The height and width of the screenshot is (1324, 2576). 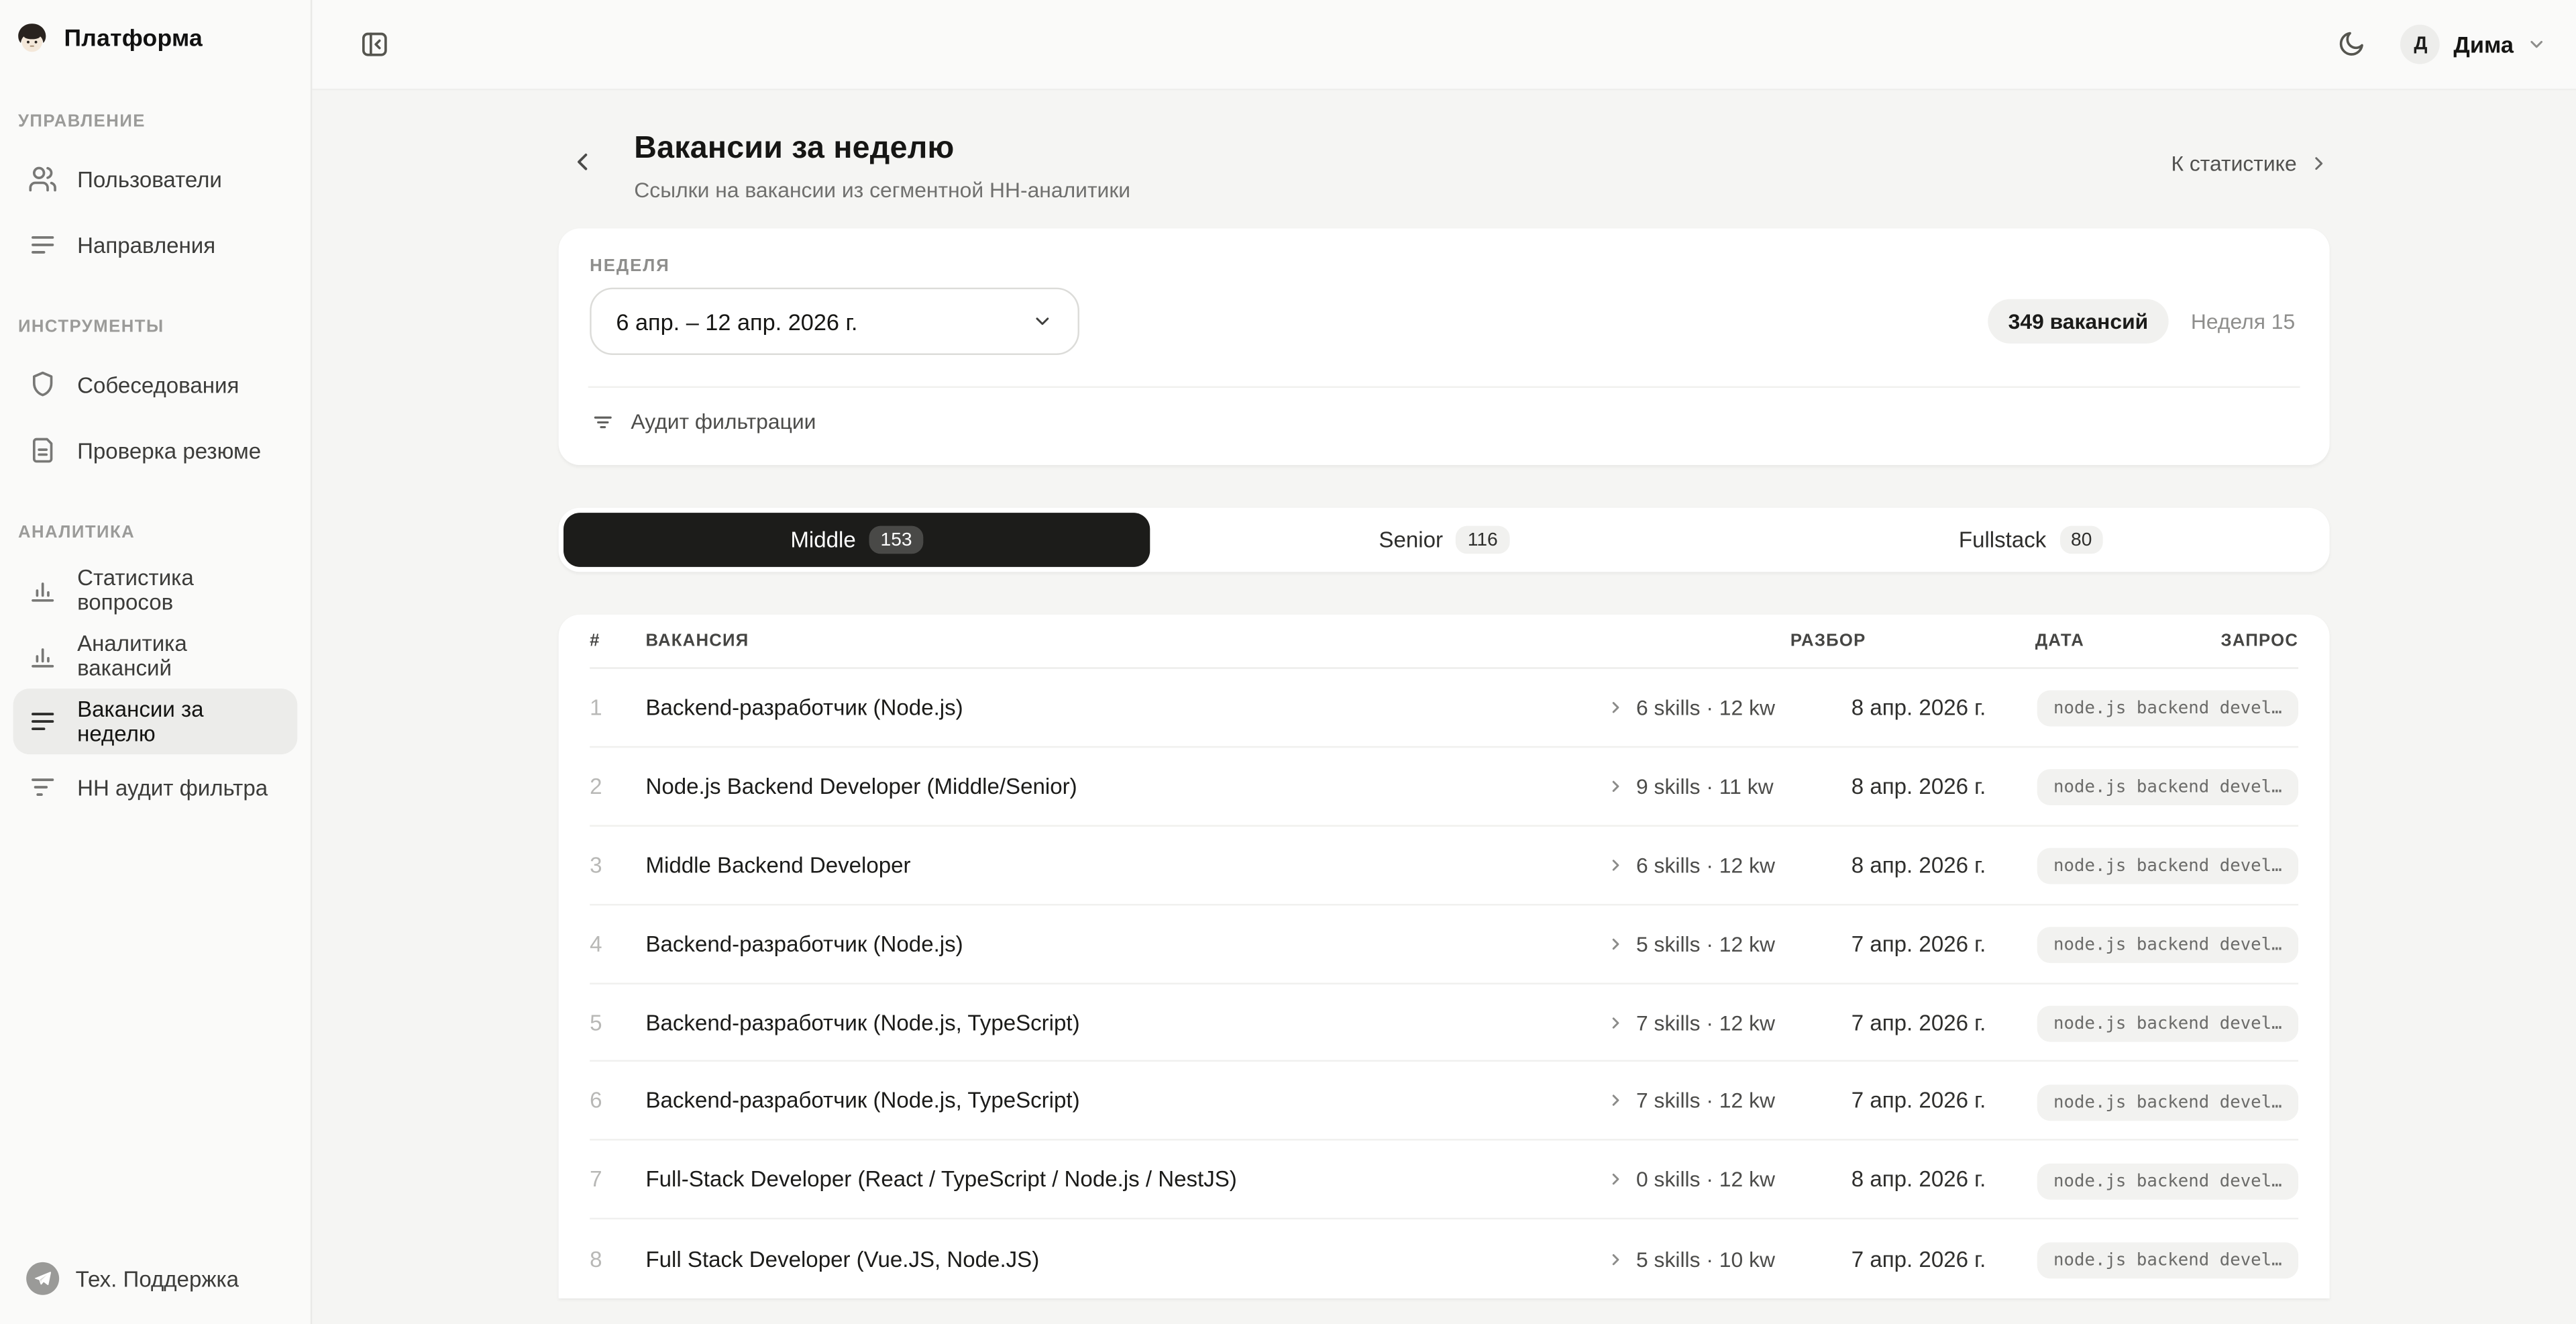 I want to click on tab-count-badge: 153, so click(x=896, y=539).